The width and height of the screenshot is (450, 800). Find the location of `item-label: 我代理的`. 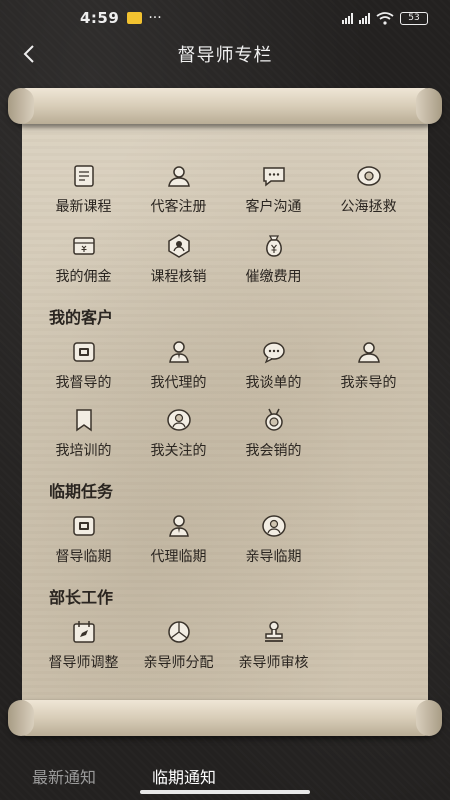

item-label: 我代理的 is located at coordinates (178, 383).